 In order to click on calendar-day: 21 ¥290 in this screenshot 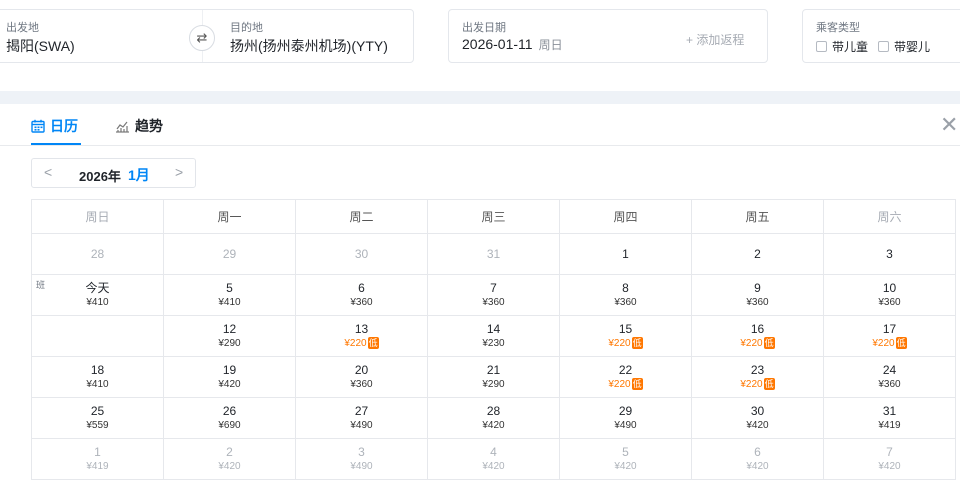, I will do `click(493, 377)`.